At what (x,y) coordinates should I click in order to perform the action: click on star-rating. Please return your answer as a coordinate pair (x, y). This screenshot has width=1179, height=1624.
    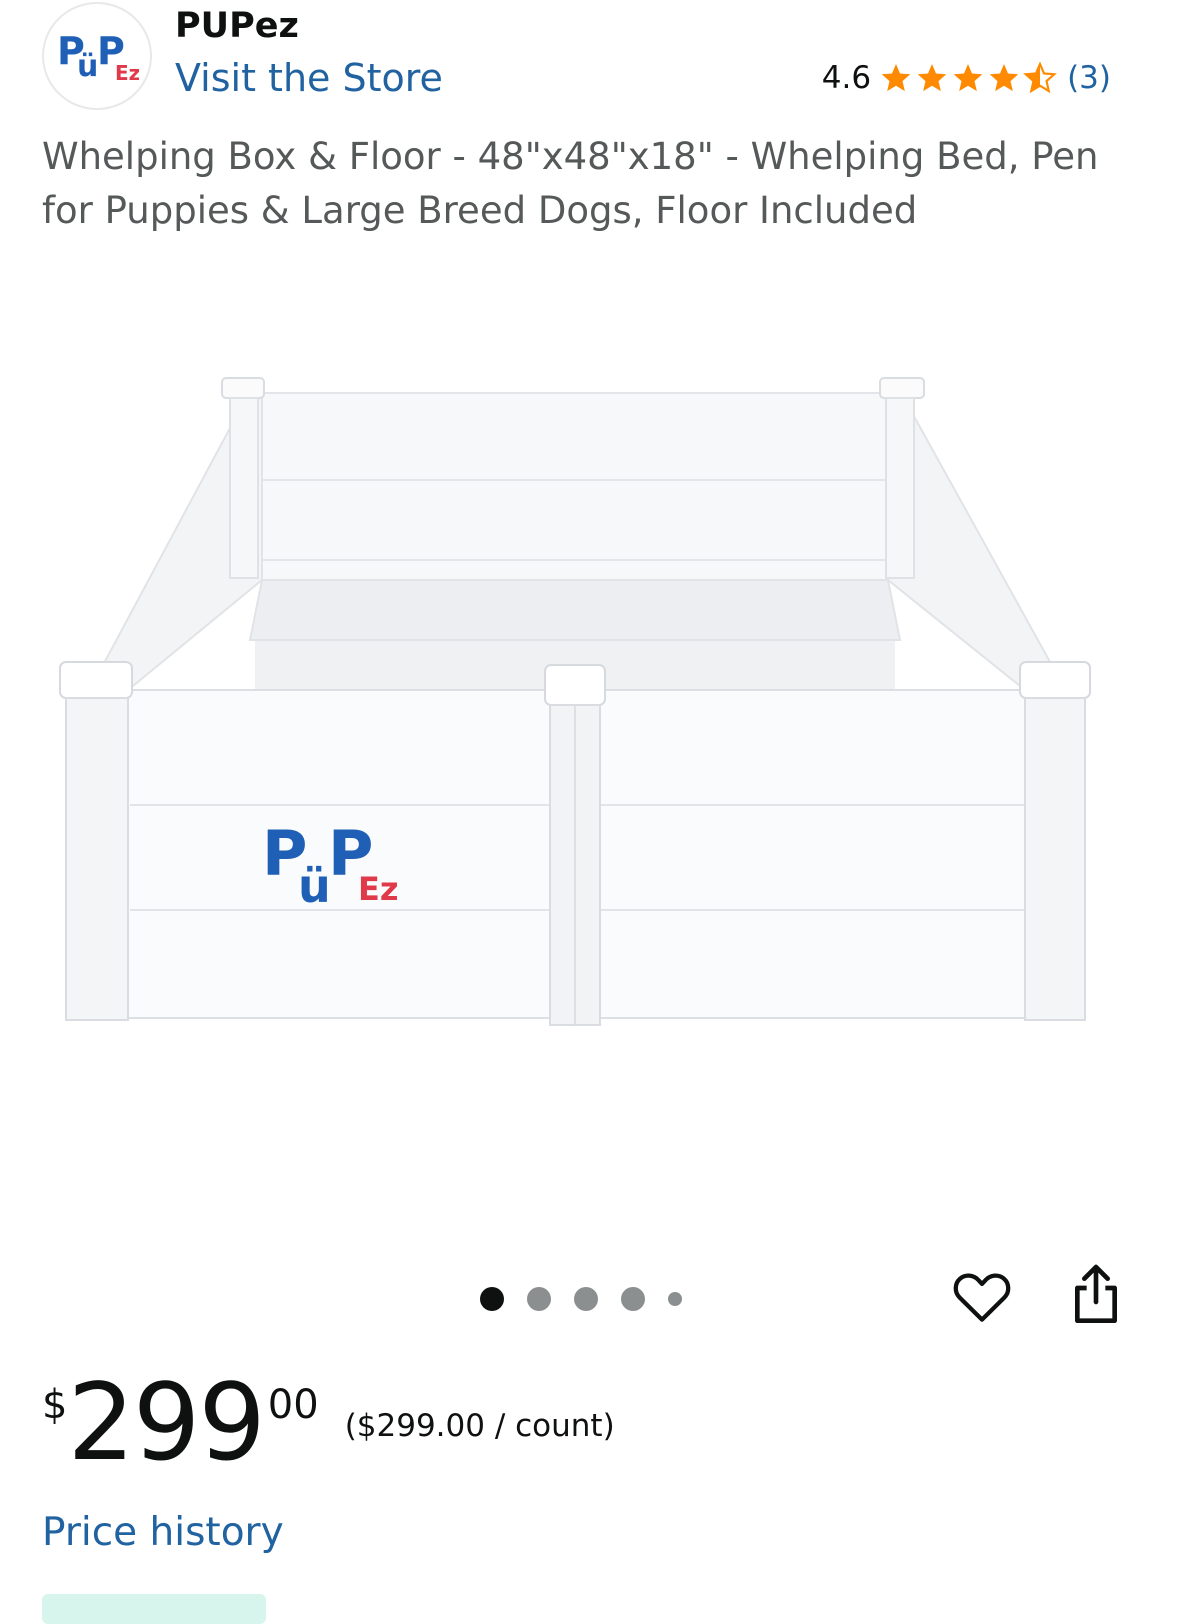
    Looking at the image, I should click on (968, 78).